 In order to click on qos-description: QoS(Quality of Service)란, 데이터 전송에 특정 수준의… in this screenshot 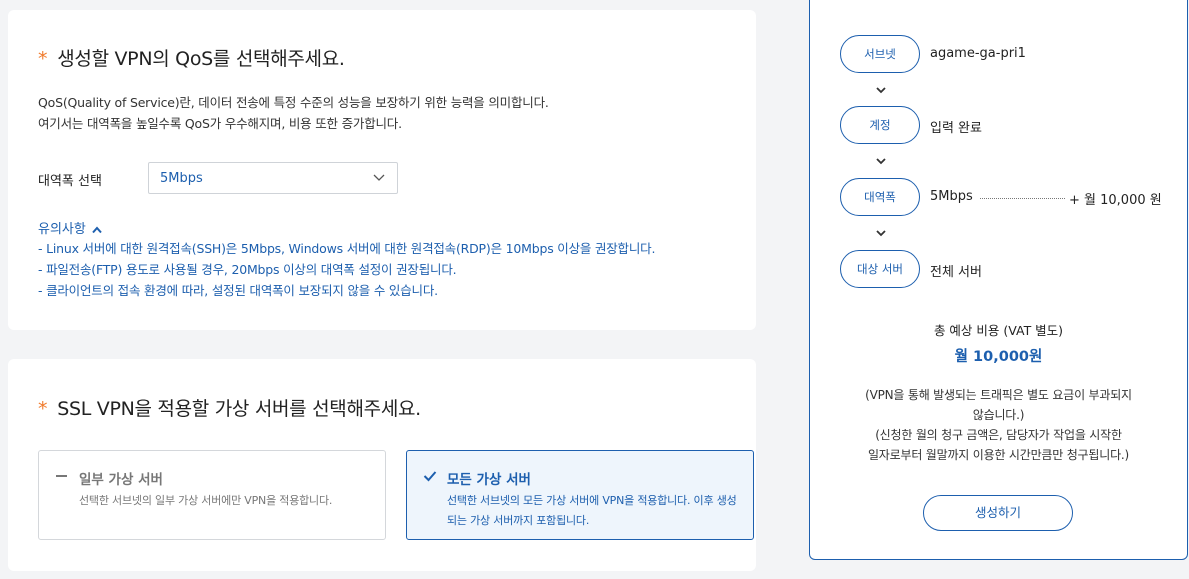, I will do `click(293, 113)`.